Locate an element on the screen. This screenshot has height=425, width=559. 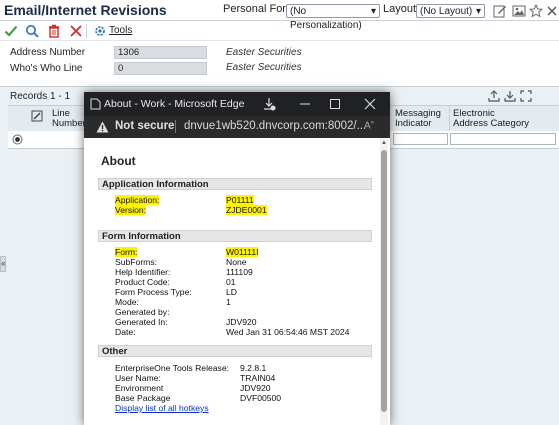
addr-divider is located at coordinates (175, 126).